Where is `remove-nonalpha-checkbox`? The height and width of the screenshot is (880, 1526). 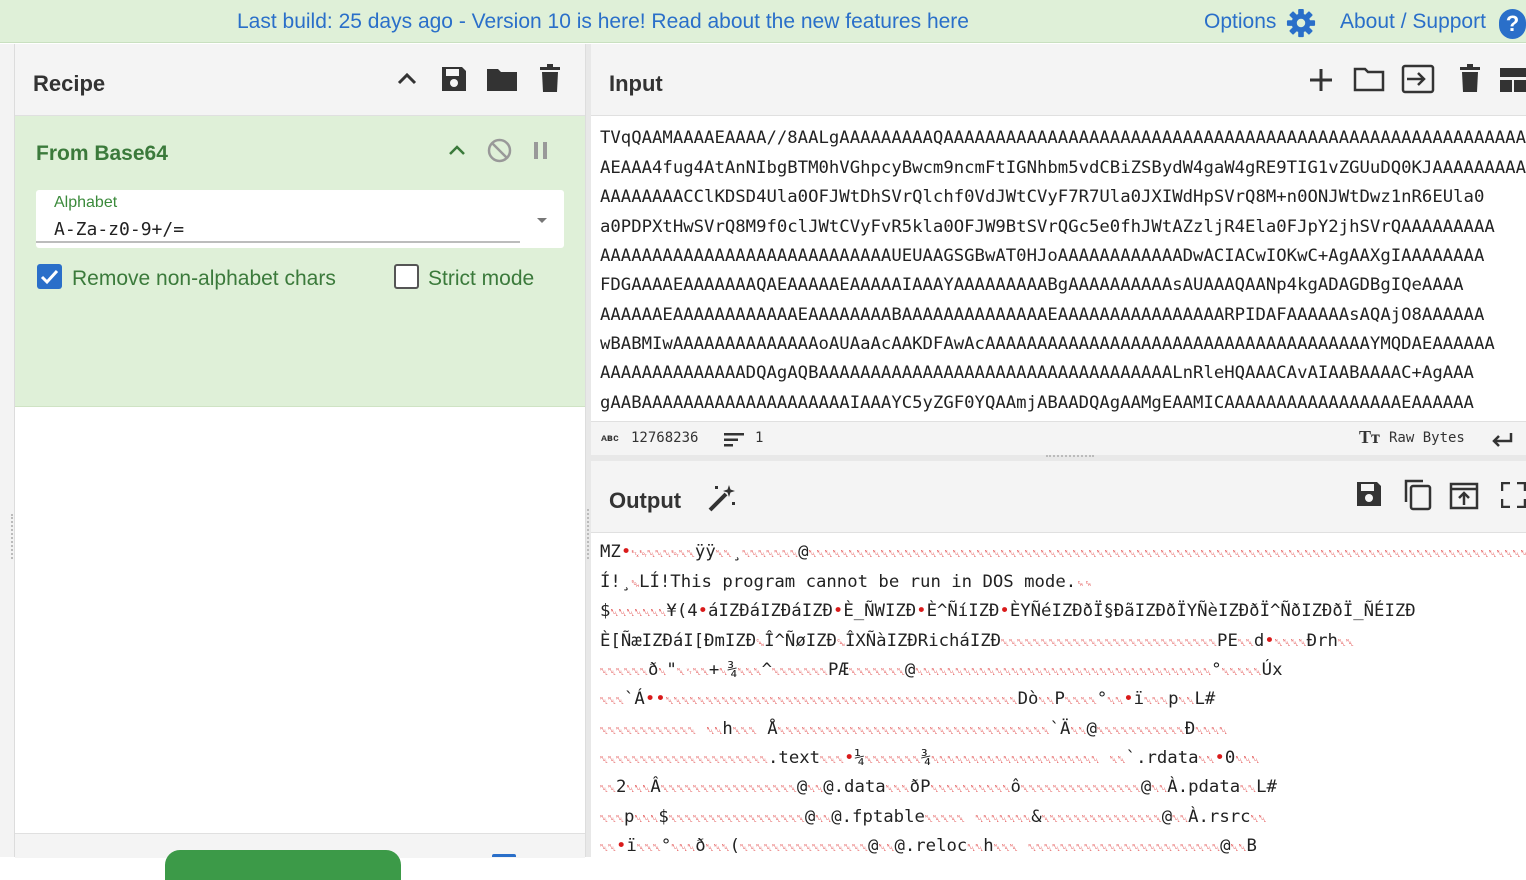 remove-nonalpha-checkbox is located at coordinates (49, 276).